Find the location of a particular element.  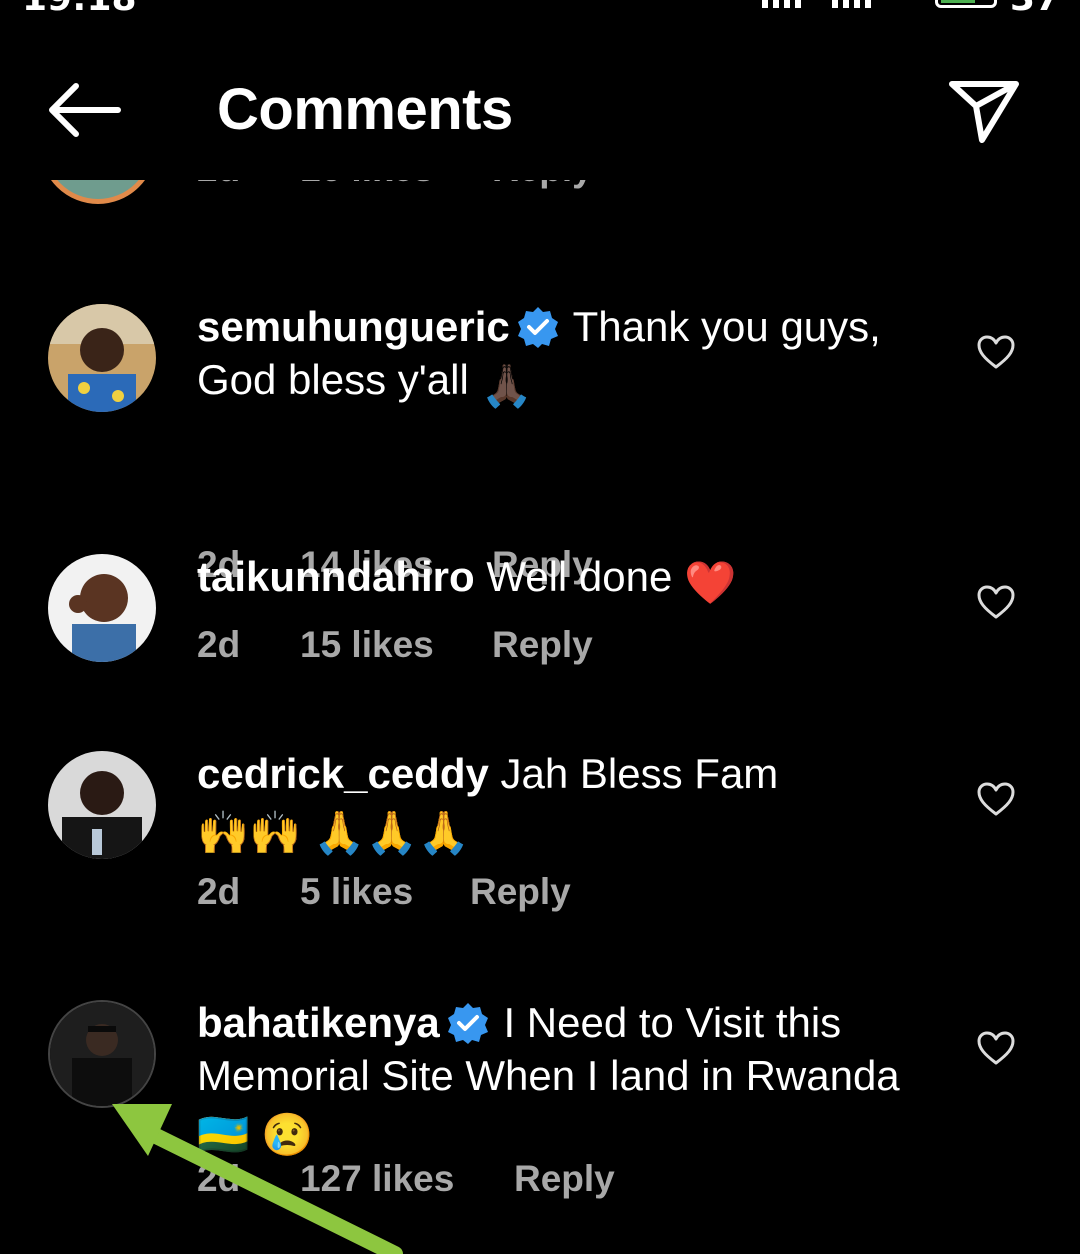

likes-count: 5 likes is located at coordinates (356, 892).